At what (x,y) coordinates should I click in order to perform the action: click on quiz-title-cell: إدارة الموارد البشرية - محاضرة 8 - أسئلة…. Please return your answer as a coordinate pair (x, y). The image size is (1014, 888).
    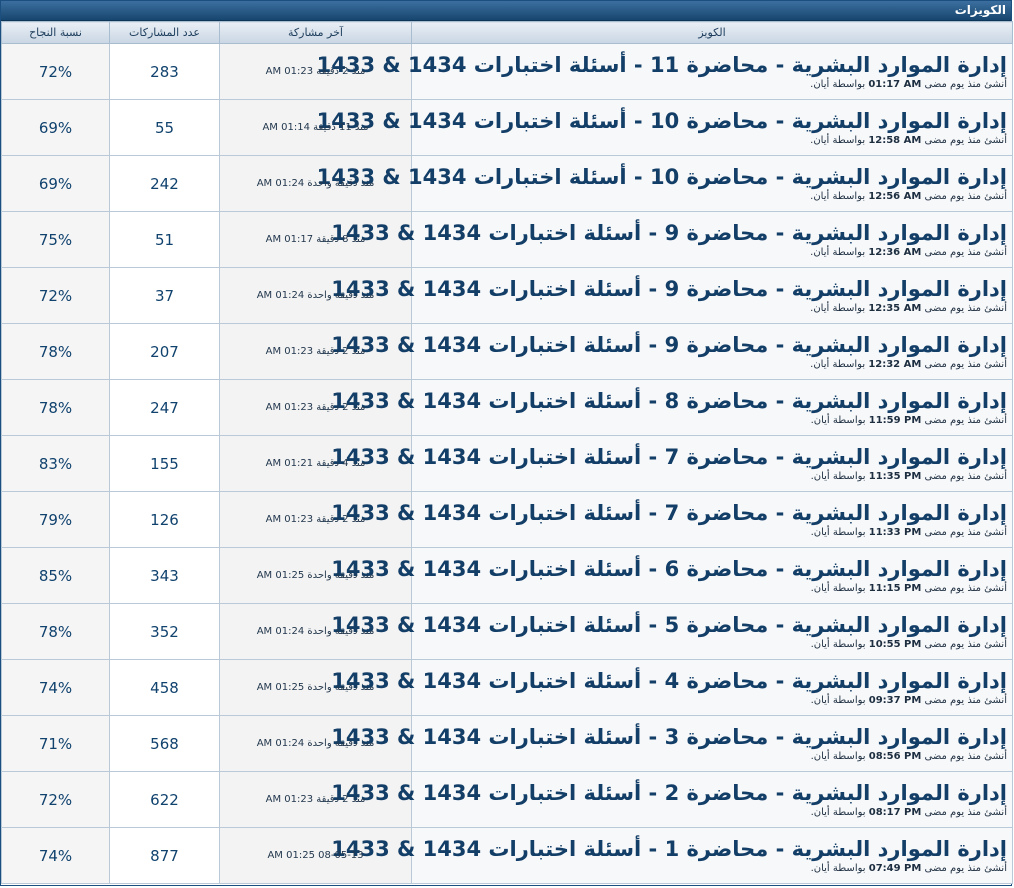
    Looking at the image, I should click on (672, 407).